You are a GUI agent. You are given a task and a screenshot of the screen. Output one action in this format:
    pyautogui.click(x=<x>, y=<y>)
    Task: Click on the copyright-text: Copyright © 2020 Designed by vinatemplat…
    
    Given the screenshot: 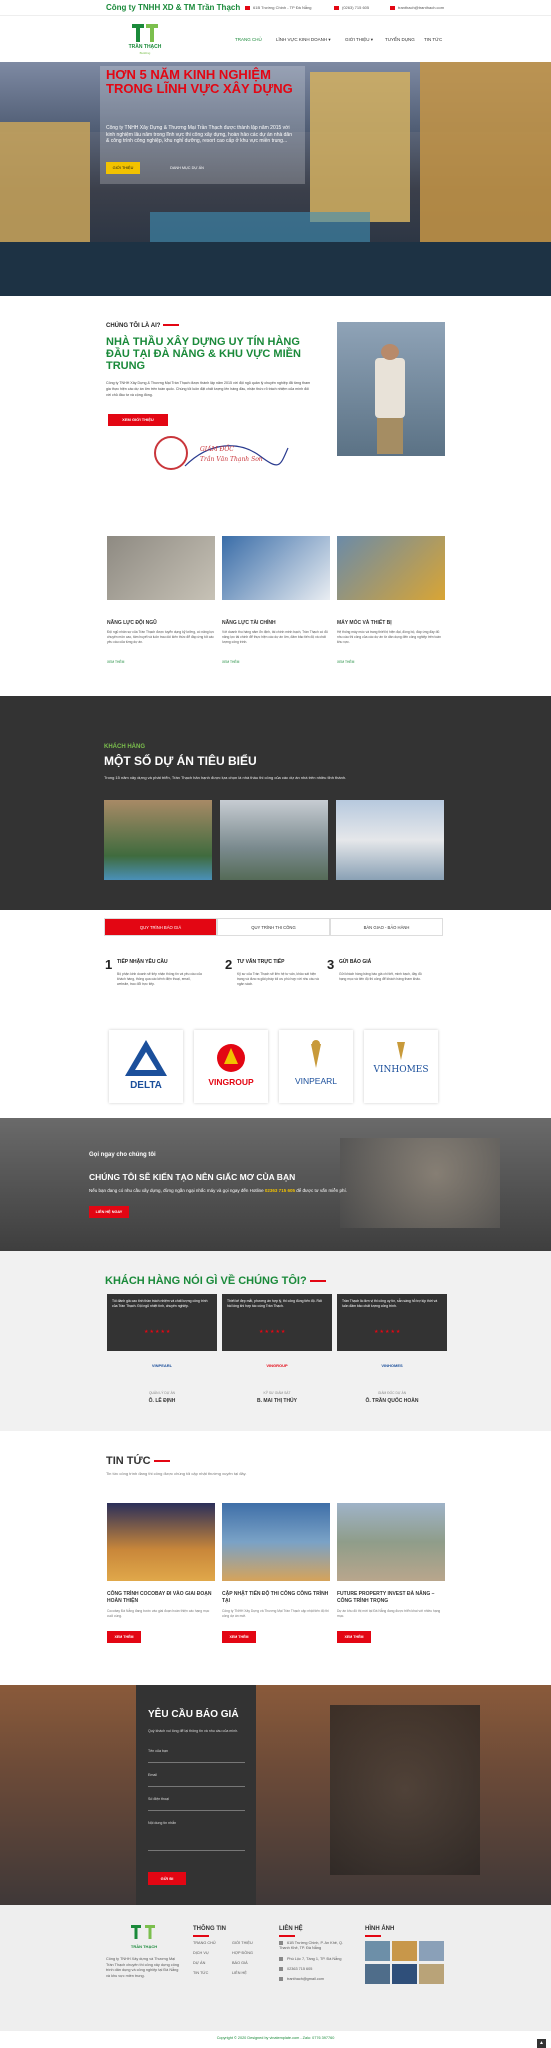 What is the action you would take?
    pyautogui.click(x=275, y=2038)
    